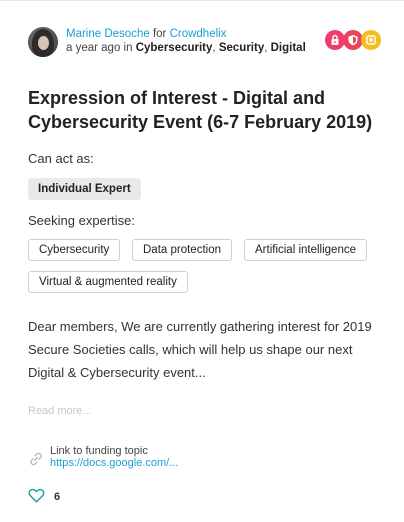  I want to click on box-icon, so click(371, 40).